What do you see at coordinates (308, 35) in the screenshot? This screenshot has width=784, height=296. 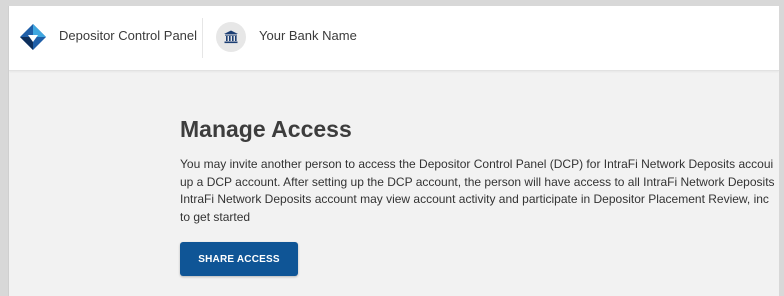 I see `bank-name: Your Bank Name` at bounding box center [308, 35].